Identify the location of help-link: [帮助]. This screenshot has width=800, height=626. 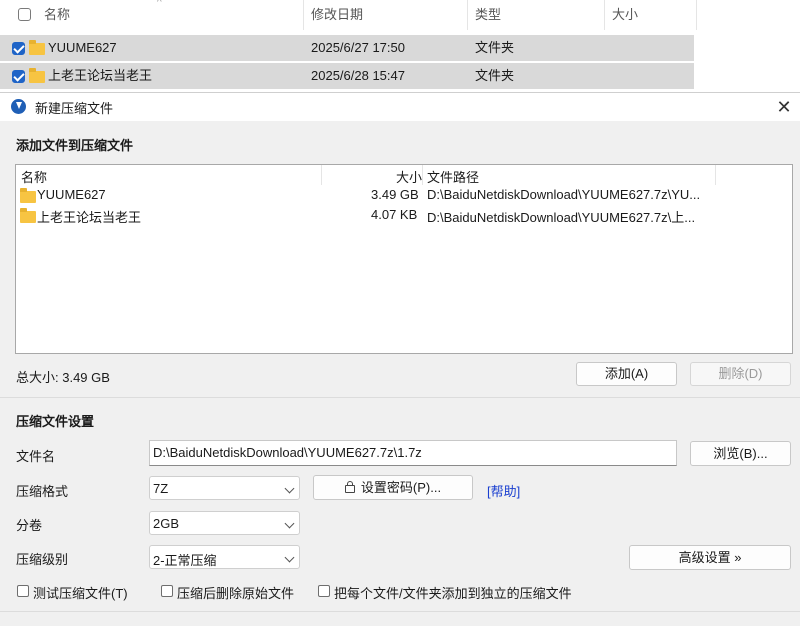
(503, 490).